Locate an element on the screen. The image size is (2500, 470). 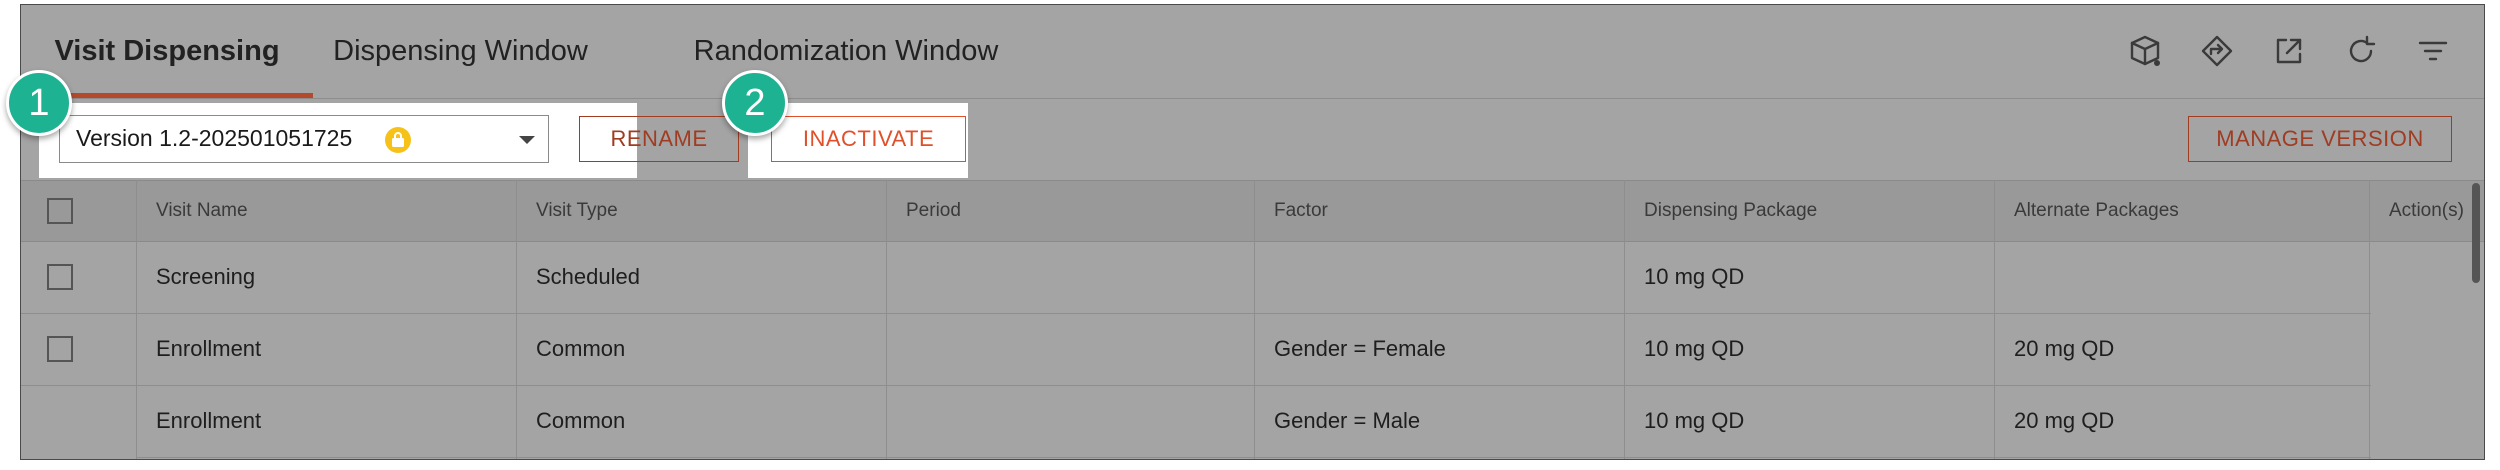
factor-cell: Gender = Female is located at coordinates (1360, 348).